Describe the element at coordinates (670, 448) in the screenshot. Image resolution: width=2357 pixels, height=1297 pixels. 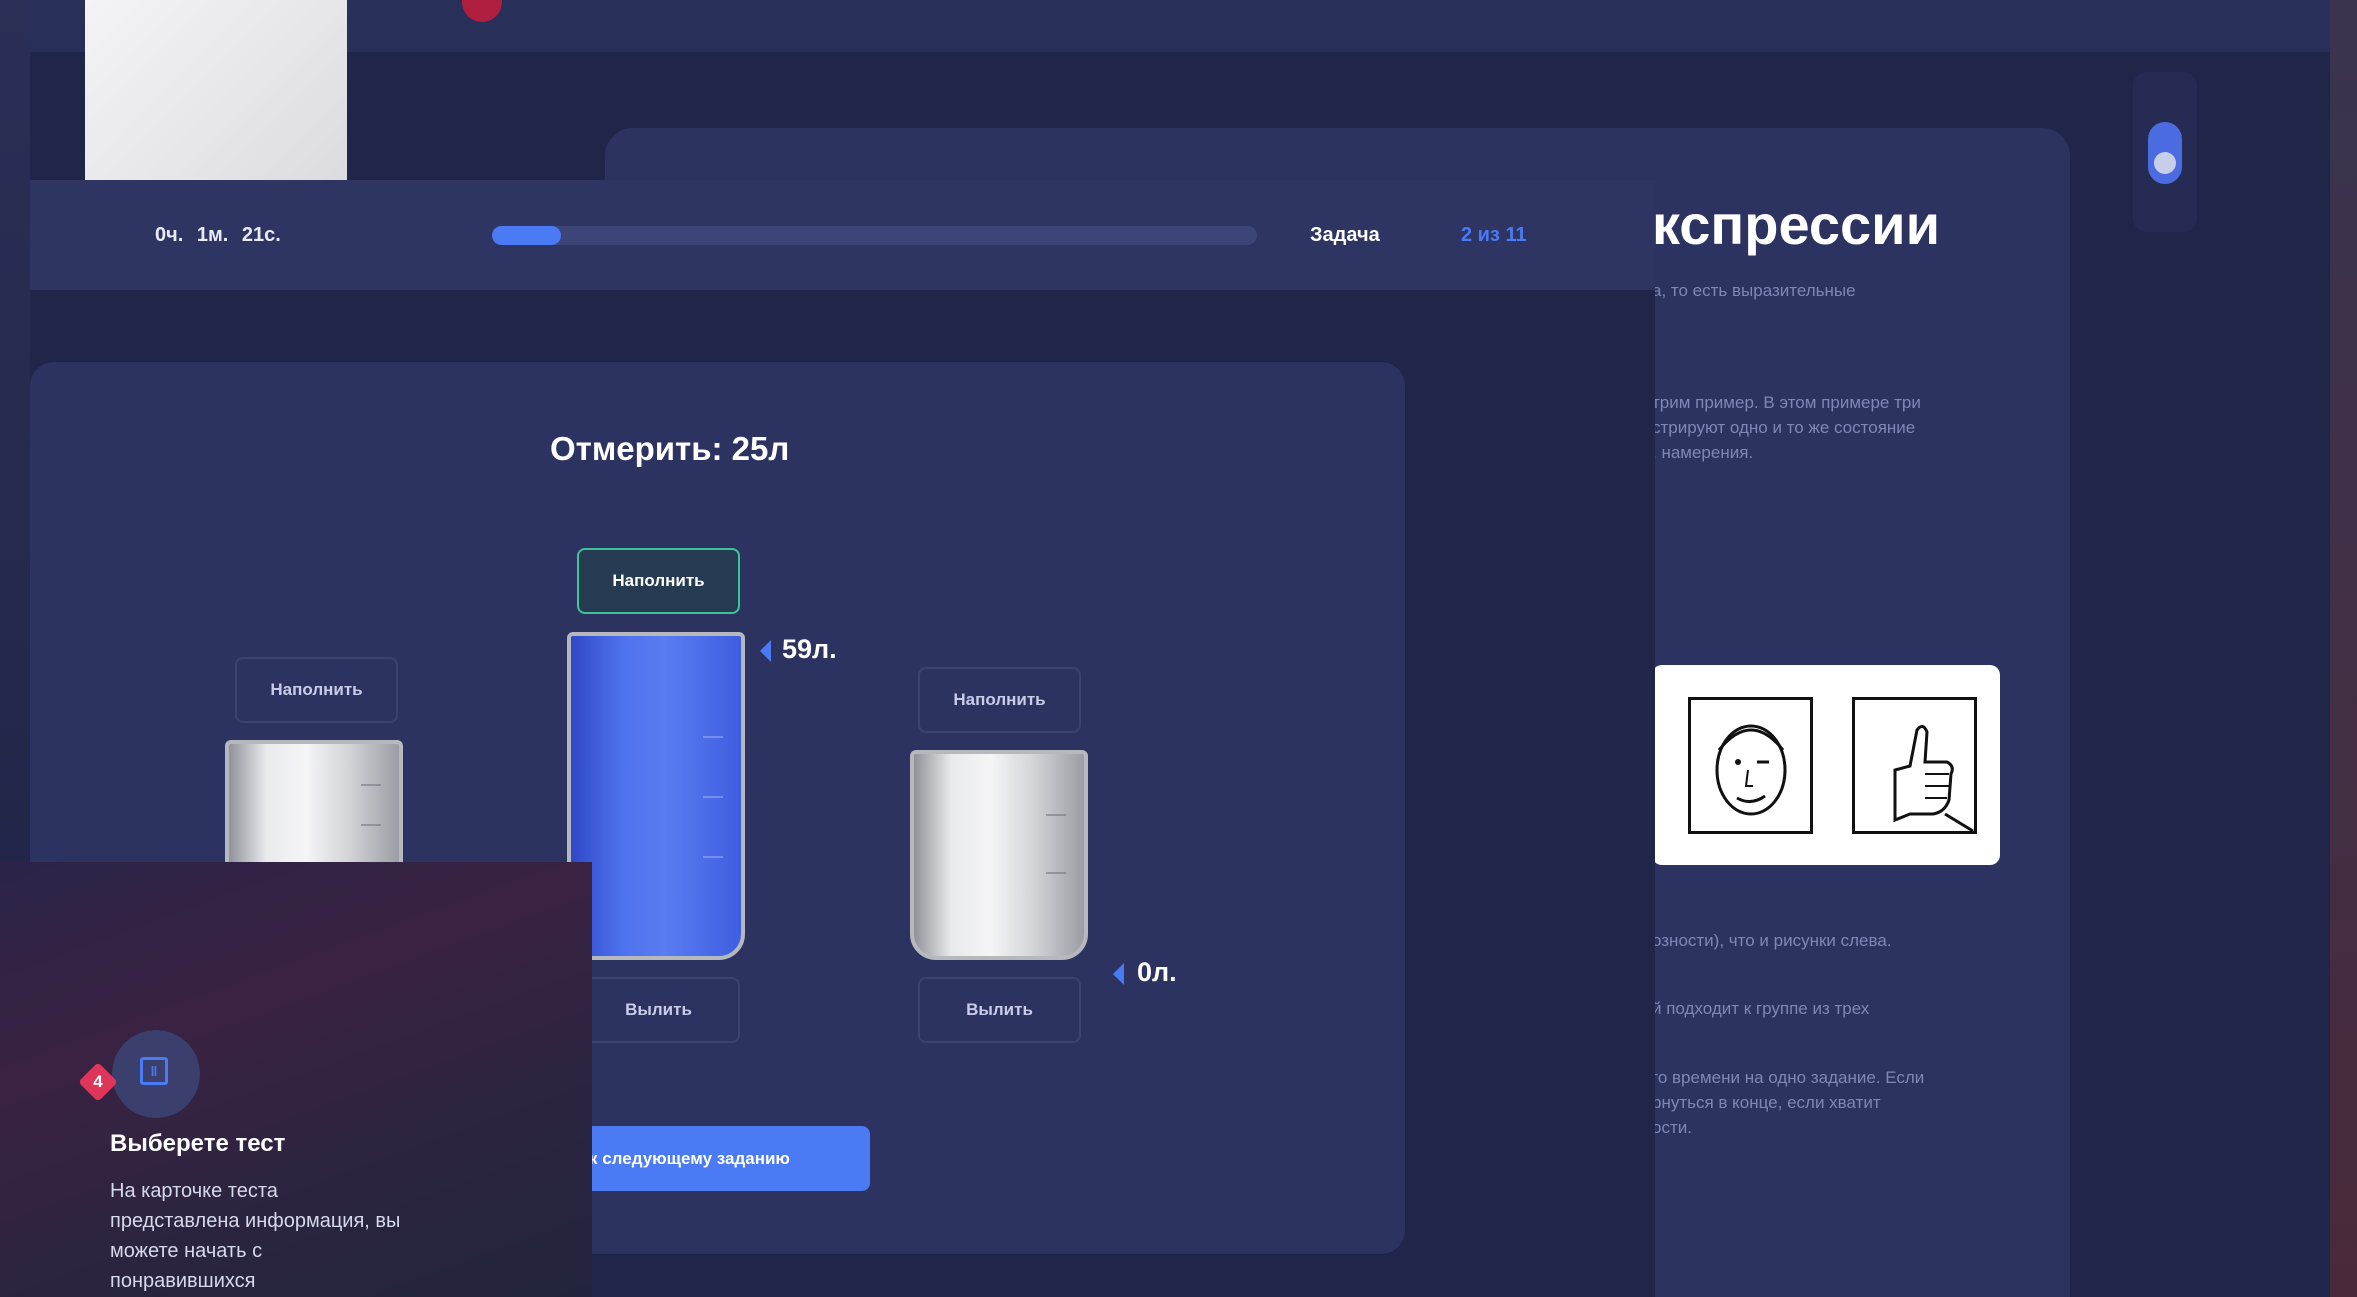
I see `game-title: Отмерить: 25л` at that location.